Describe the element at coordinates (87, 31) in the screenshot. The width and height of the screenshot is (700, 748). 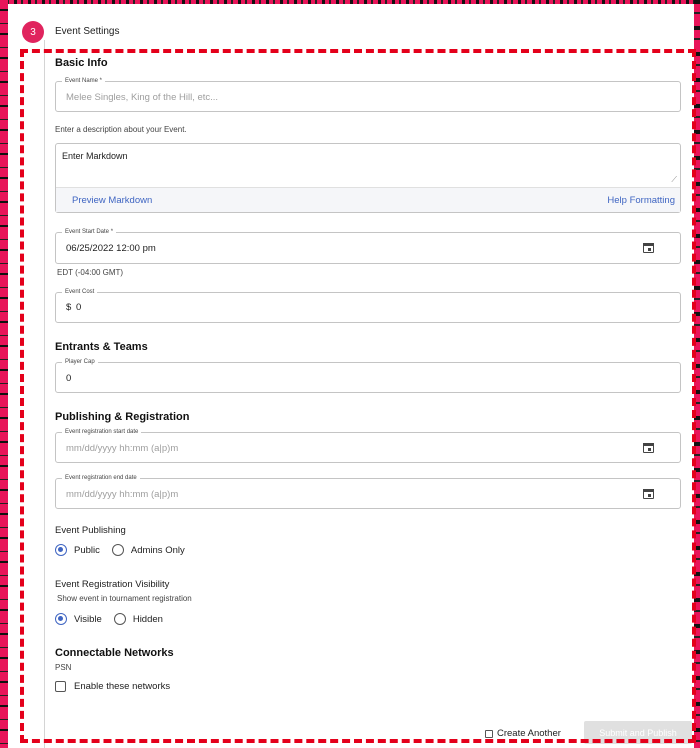
I see `step-title: Event Settings` at that location.